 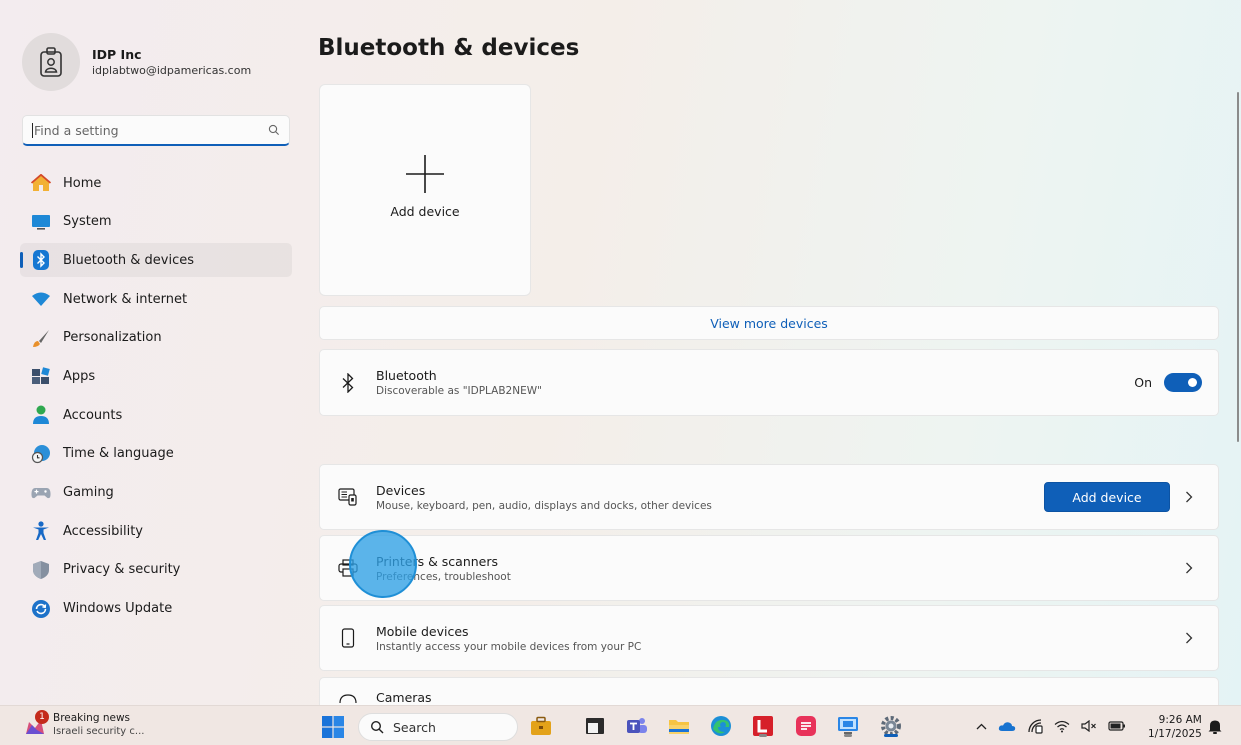 I want to click on profile-name: IDP Inc, so click(x=117, y=54).